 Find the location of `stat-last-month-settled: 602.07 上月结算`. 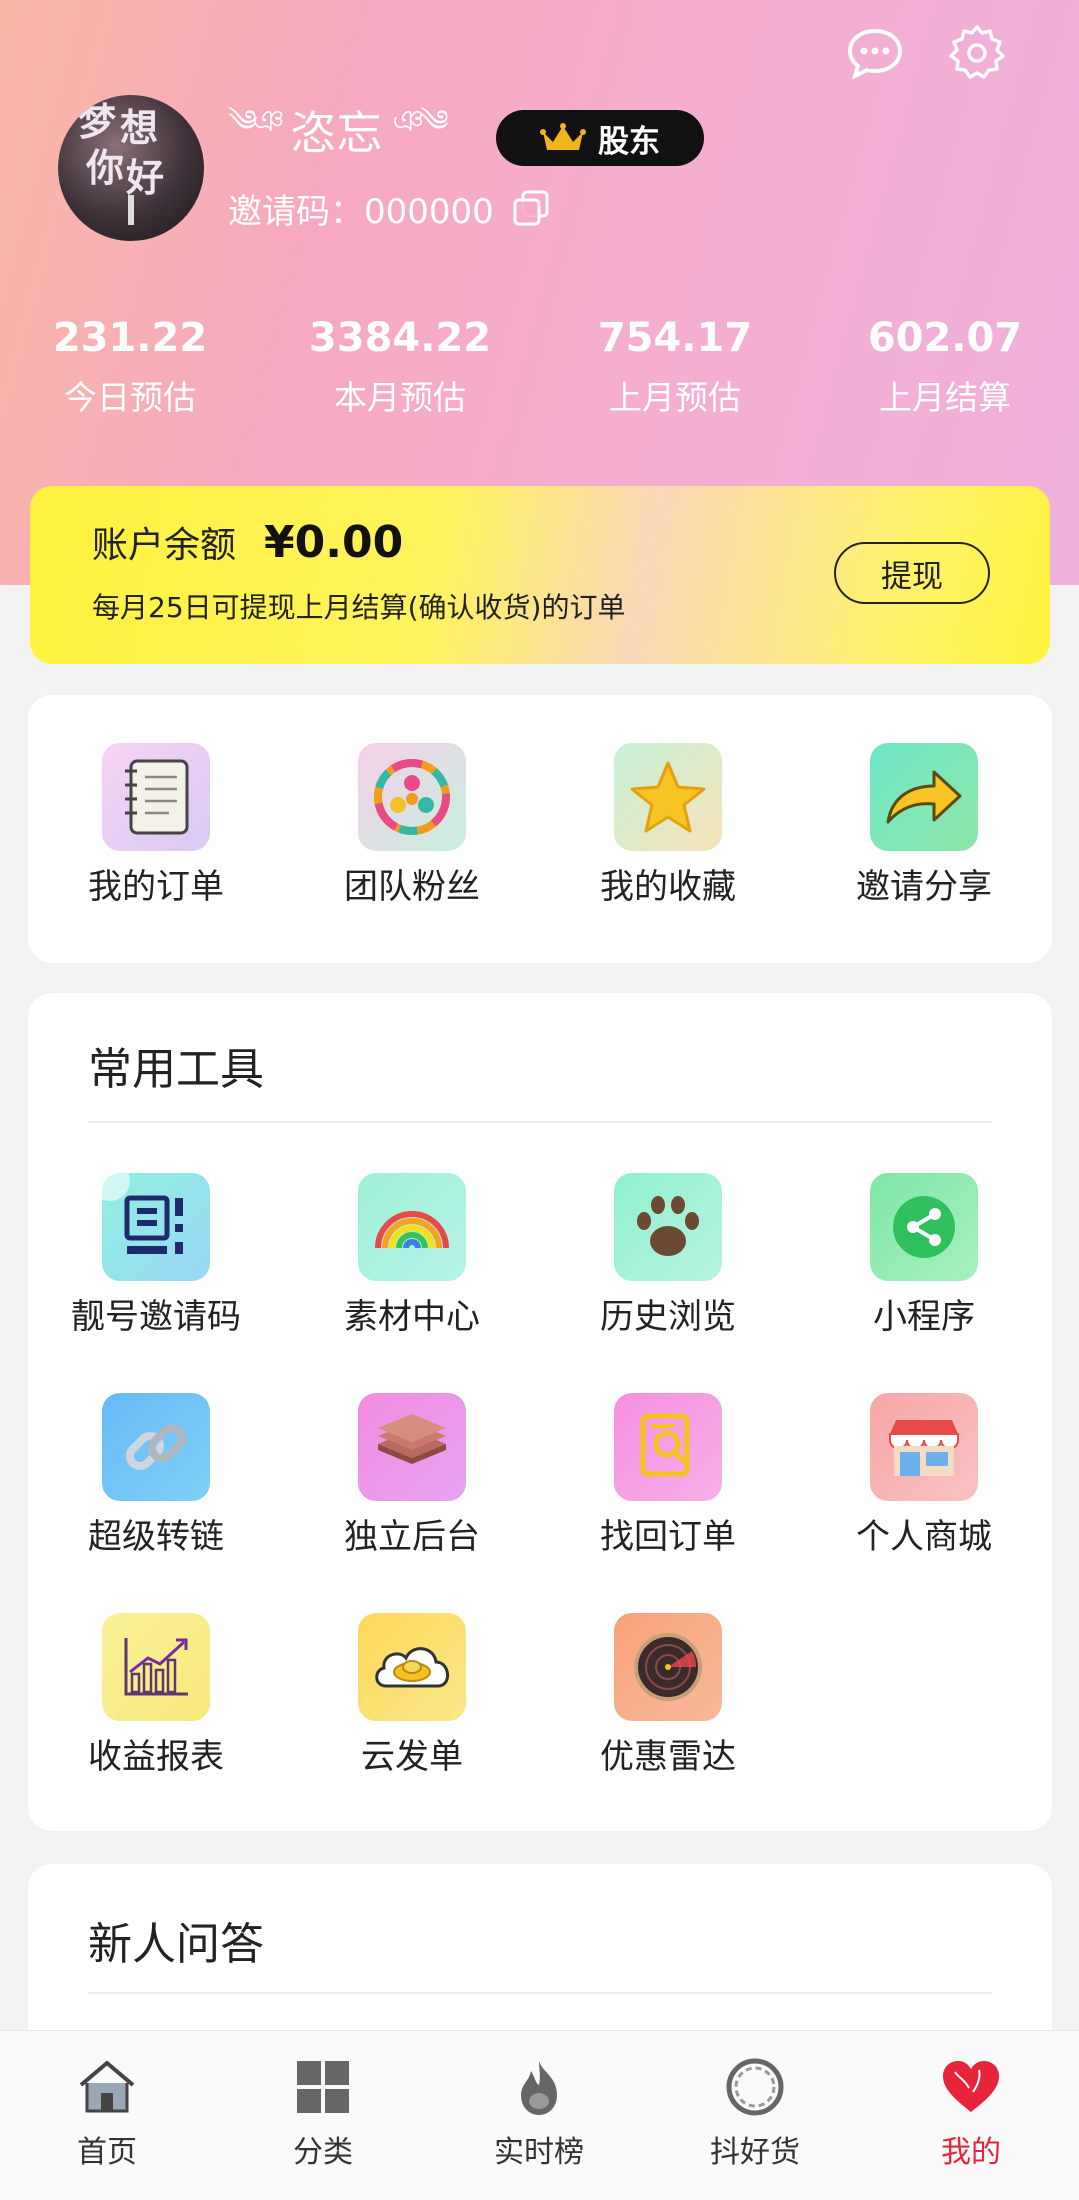

stat-last-month-settled: 602.07 上月结算 is located at coordinates (945, 365).